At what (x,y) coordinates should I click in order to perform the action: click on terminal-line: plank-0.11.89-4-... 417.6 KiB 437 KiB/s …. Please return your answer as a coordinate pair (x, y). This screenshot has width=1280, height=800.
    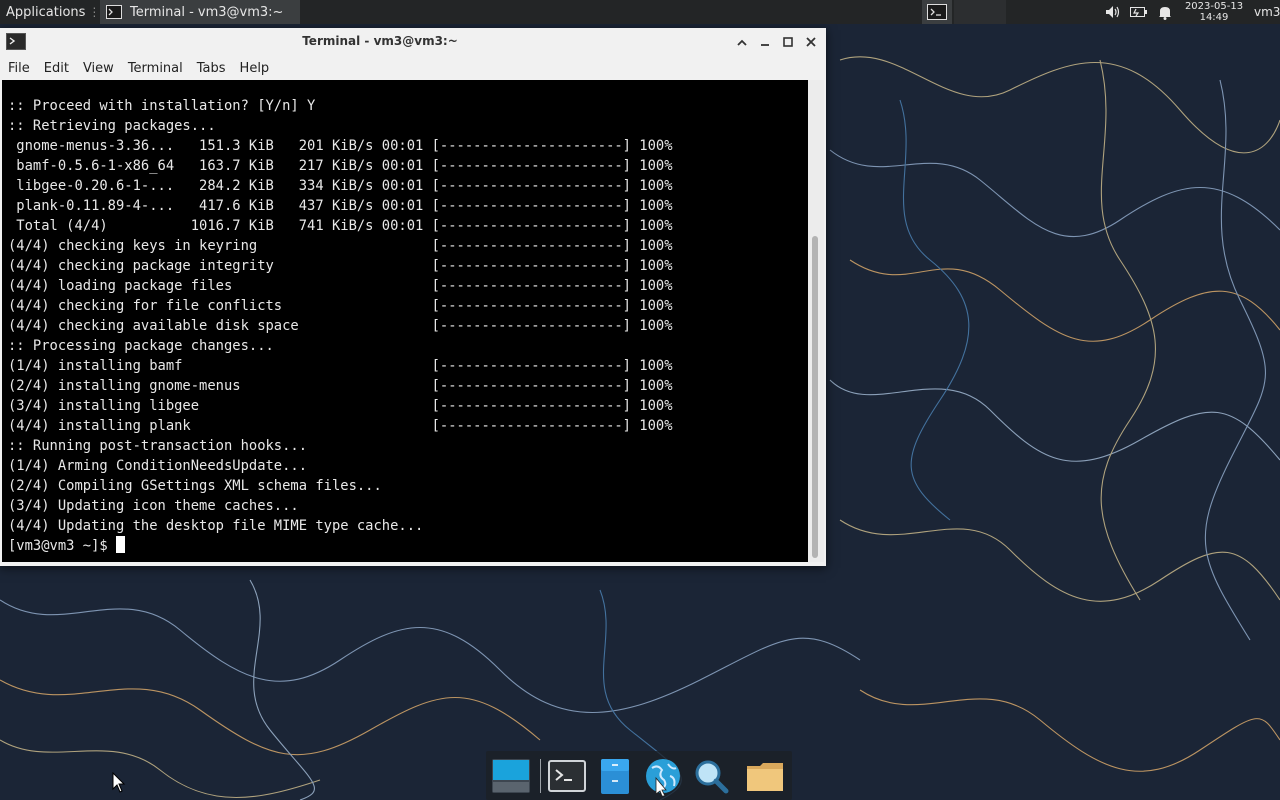
    Looking at the image, I should click on (340, 206).